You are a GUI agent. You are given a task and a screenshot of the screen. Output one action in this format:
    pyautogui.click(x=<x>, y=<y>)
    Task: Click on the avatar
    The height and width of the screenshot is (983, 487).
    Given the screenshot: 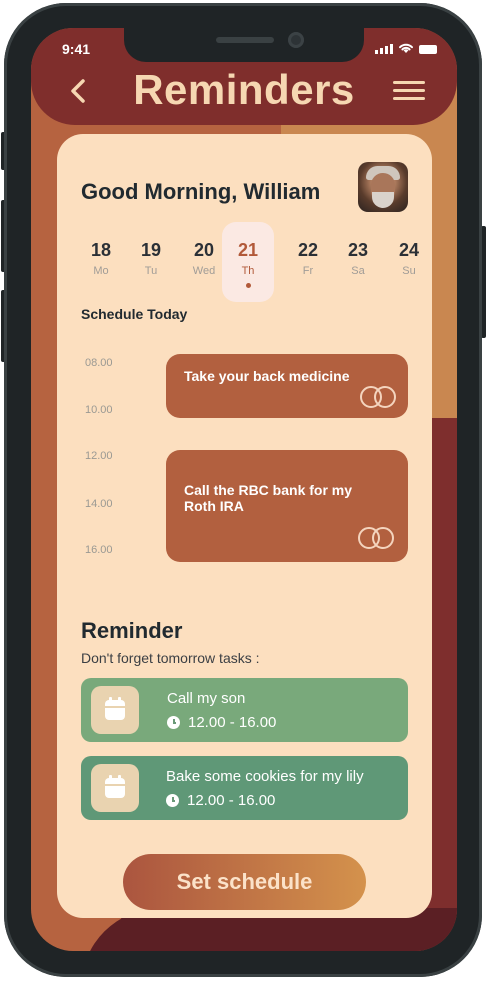 What is the action you would take?
    pyautogui.click(x=383, y=187)
    